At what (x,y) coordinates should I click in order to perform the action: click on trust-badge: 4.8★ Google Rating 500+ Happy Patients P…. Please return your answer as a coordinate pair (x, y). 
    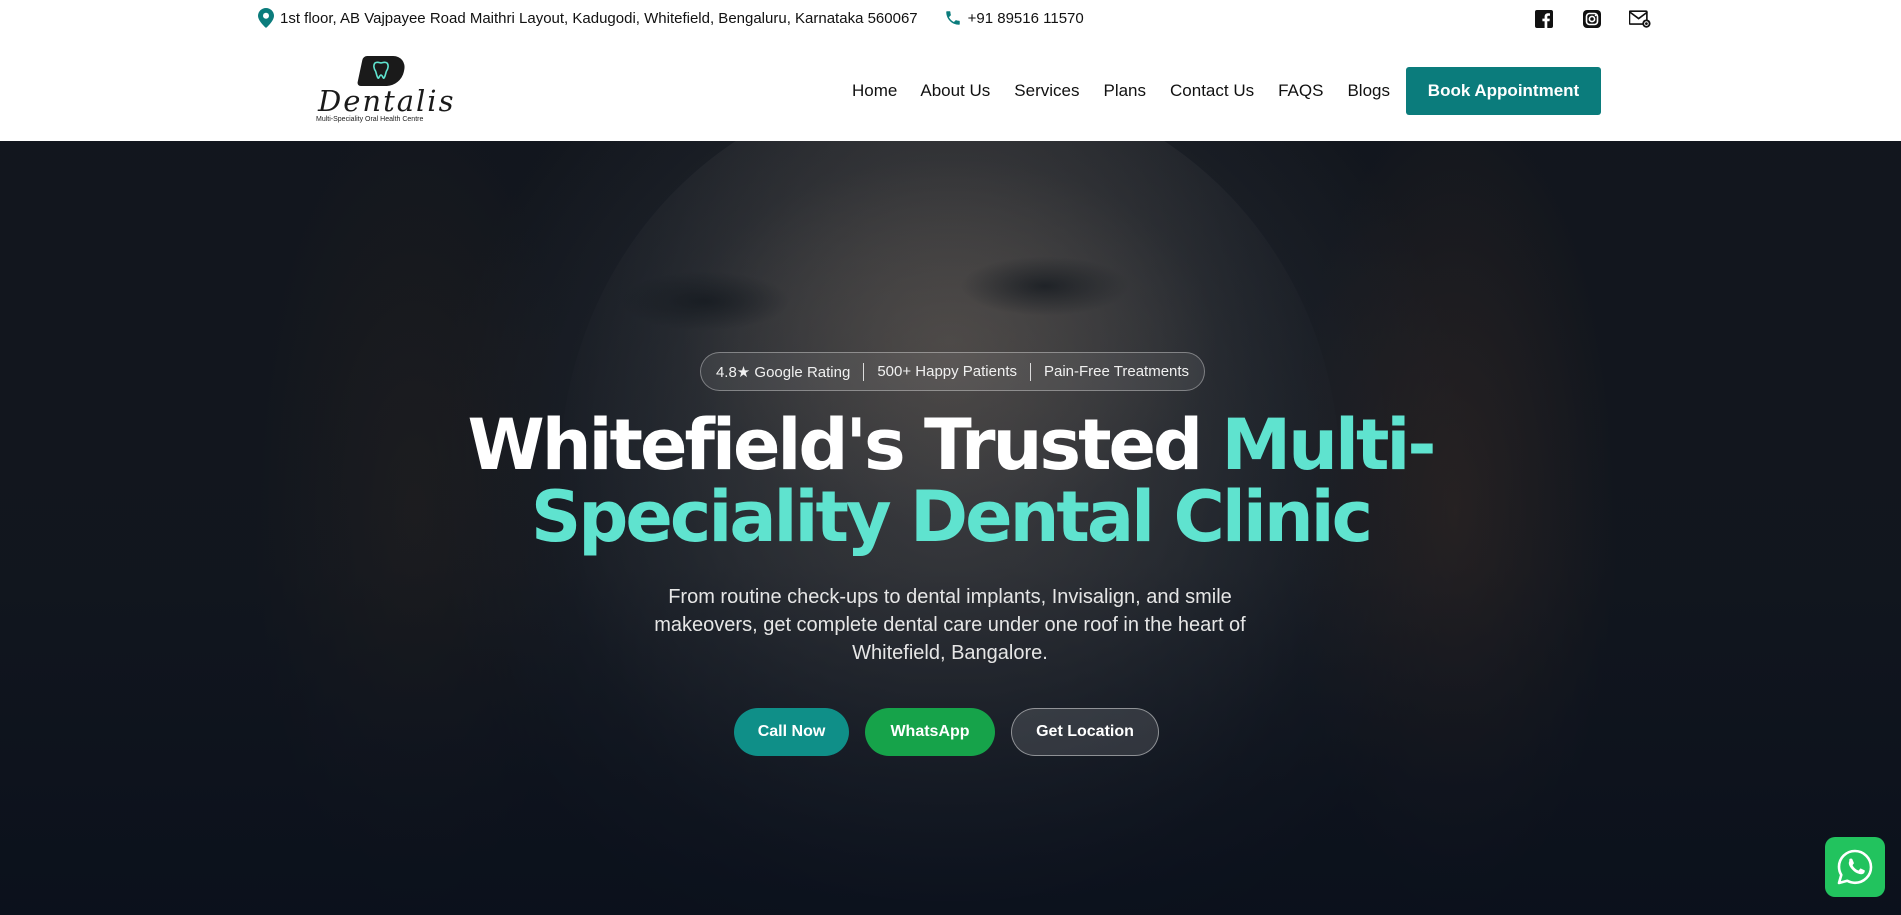
    Looking at the image, I should click on (952, 371).